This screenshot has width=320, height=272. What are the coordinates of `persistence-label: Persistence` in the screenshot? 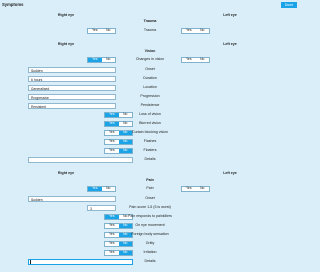 It's located at (150, 105).